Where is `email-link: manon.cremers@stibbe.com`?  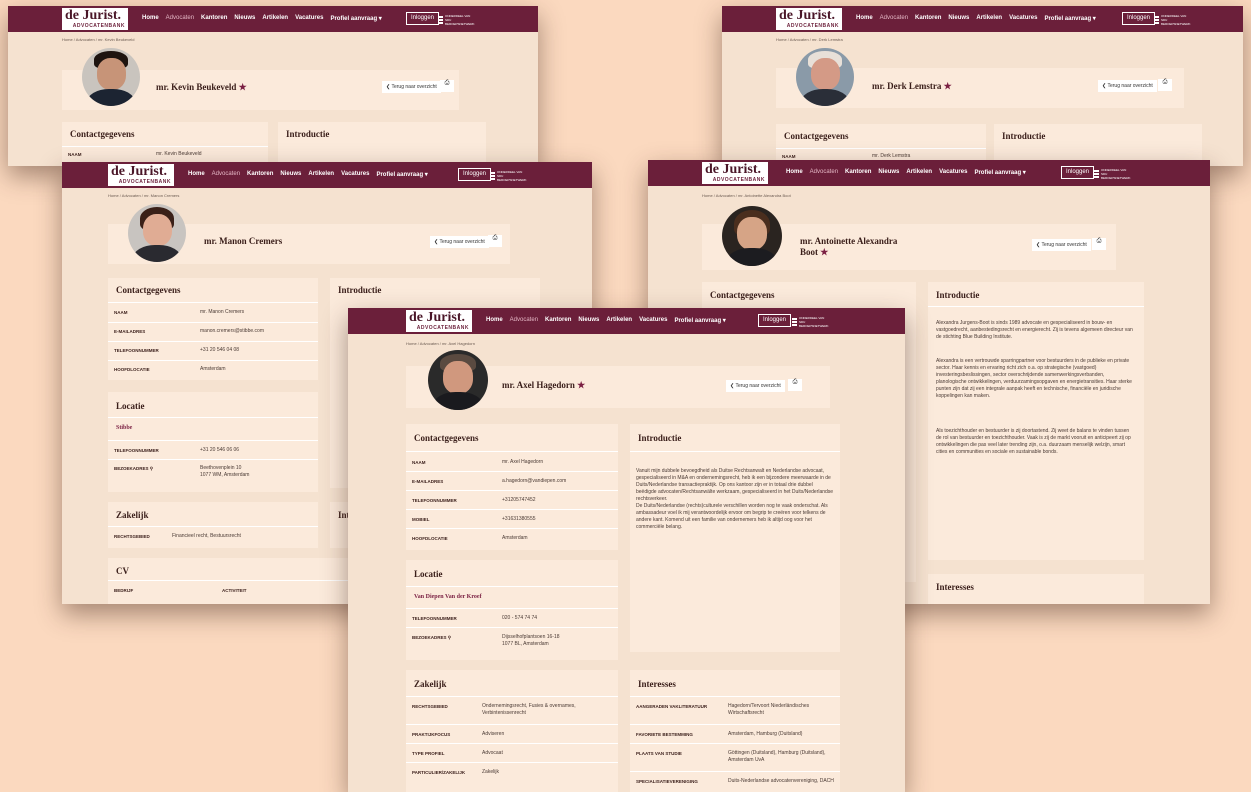
email-link: manon.cremers@stibbe.com is located at coordinates (232, 331).